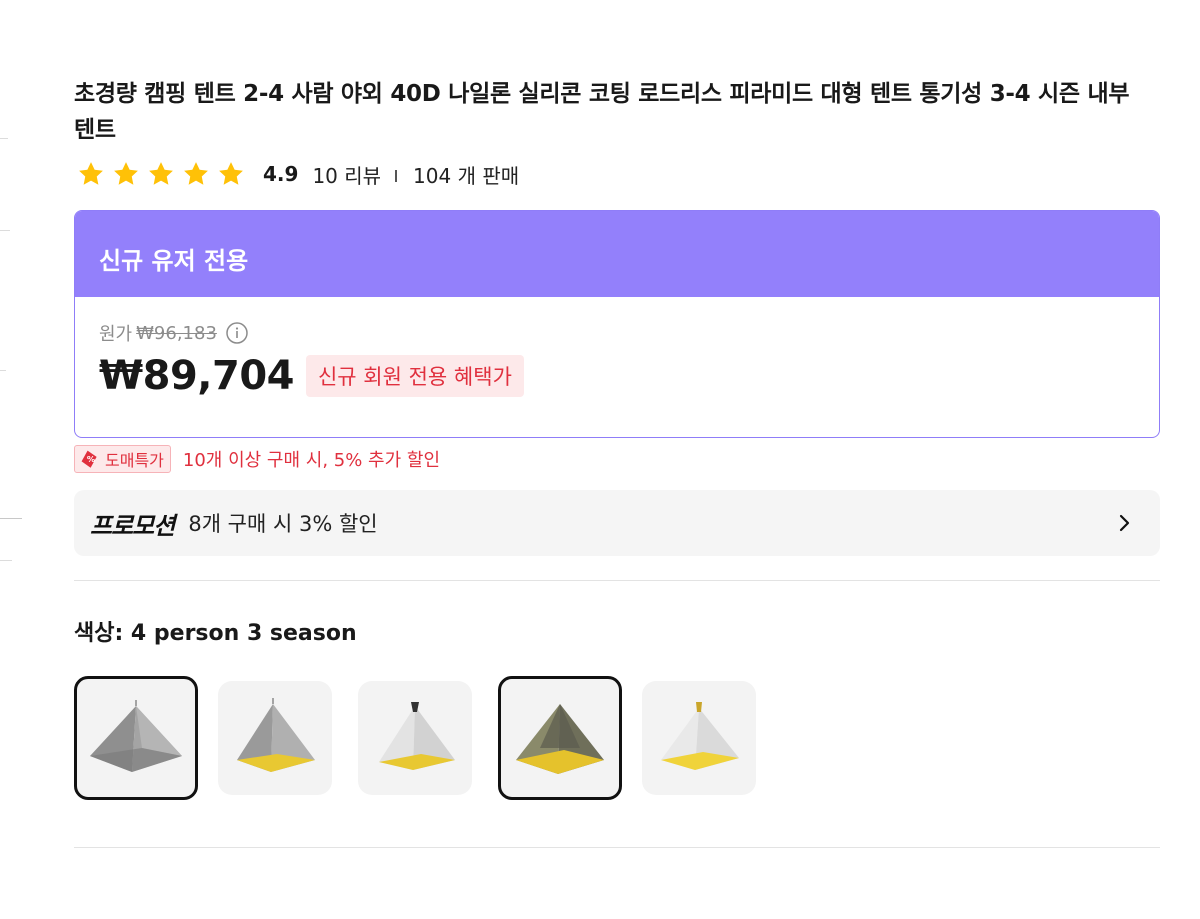 The image size is (1200, 919). I want to click on divider-bar, so click(396, 176).